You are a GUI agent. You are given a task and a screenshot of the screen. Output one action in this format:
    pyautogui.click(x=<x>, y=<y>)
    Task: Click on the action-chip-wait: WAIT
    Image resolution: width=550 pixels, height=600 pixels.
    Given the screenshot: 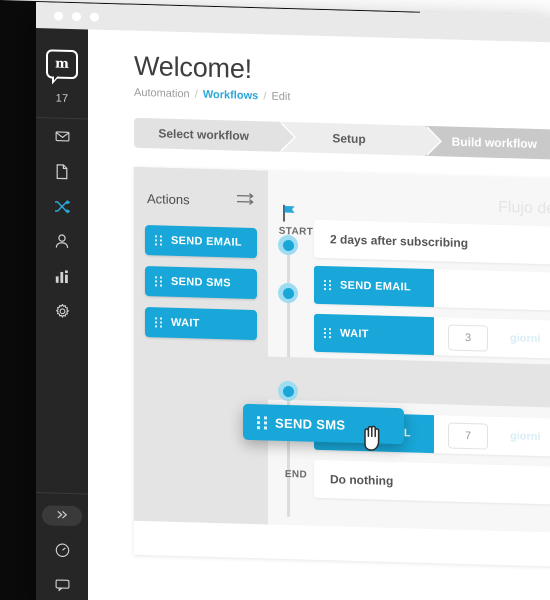 What is the action you would take?
    pyautogui.click(x=201, y=324)
    